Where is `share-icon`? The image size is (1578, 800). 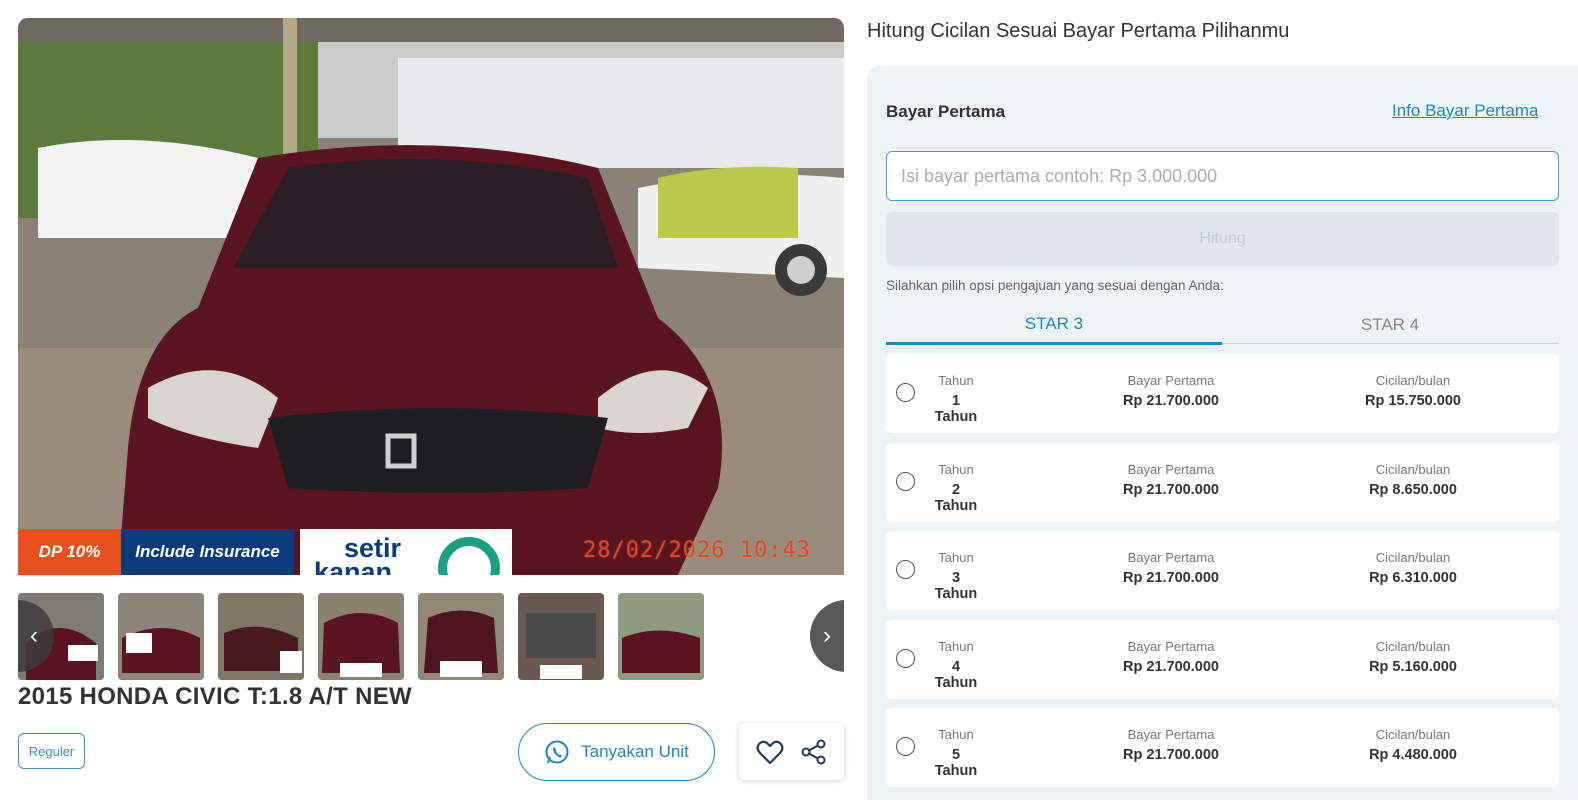 share-icon is located at coordinates (814, 752).